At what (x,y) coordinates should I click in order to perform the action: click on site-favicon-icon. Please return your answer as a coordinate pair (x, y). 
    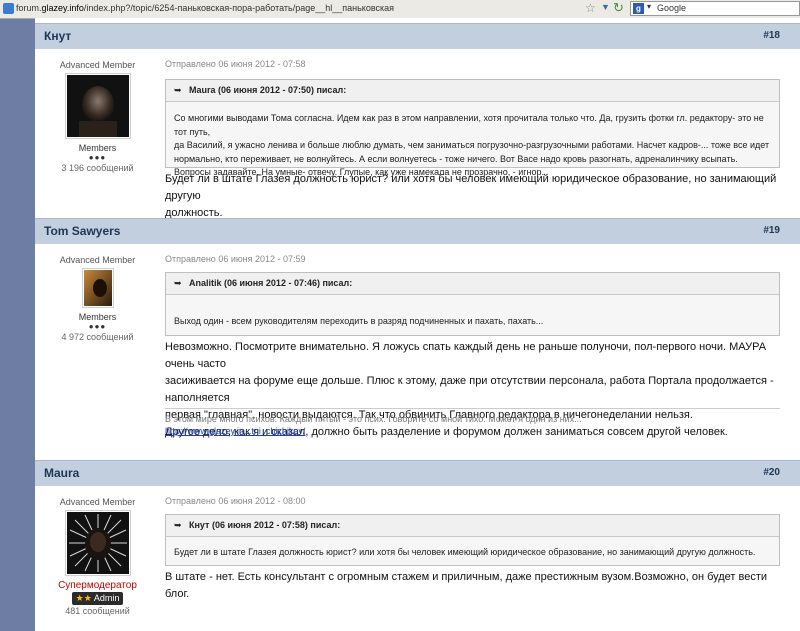
    Looking at the image, I should click on (8, 8).